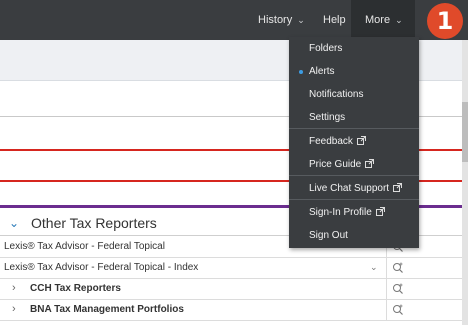  Describe the element at coordinates (275, 20) in the screenshot. I see `history-label: History` at that location.